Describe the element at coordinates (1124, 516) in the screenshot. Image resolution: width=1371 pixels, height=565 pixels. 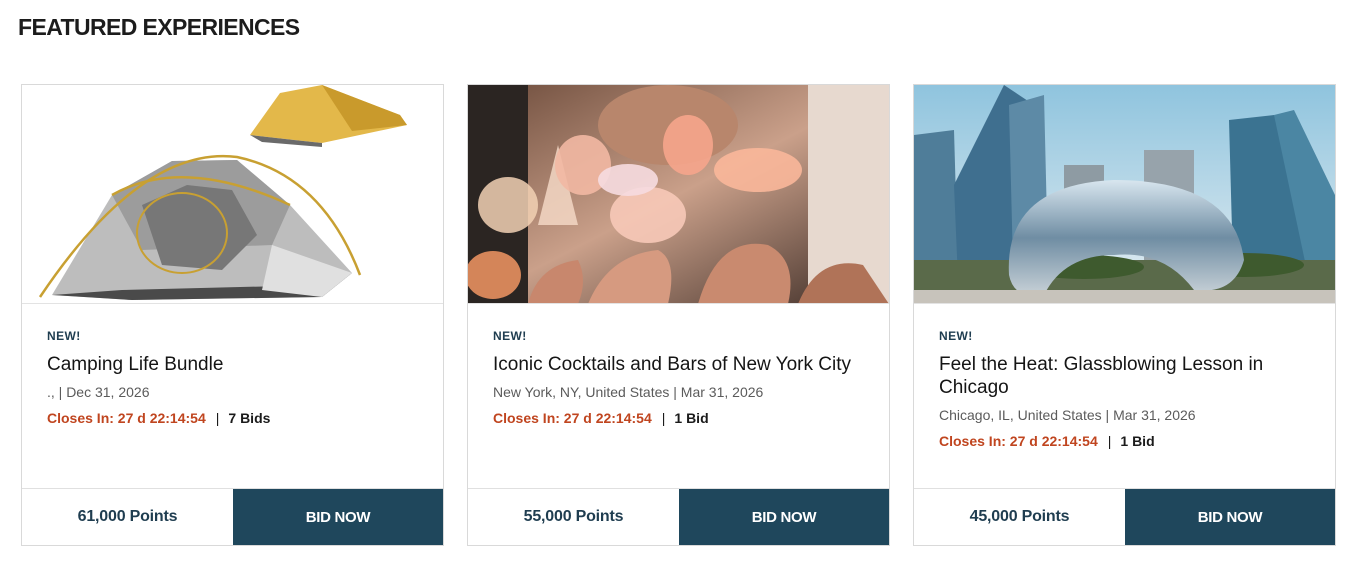
I see `card-footer: 45,000 Points BID NOW` at that location.